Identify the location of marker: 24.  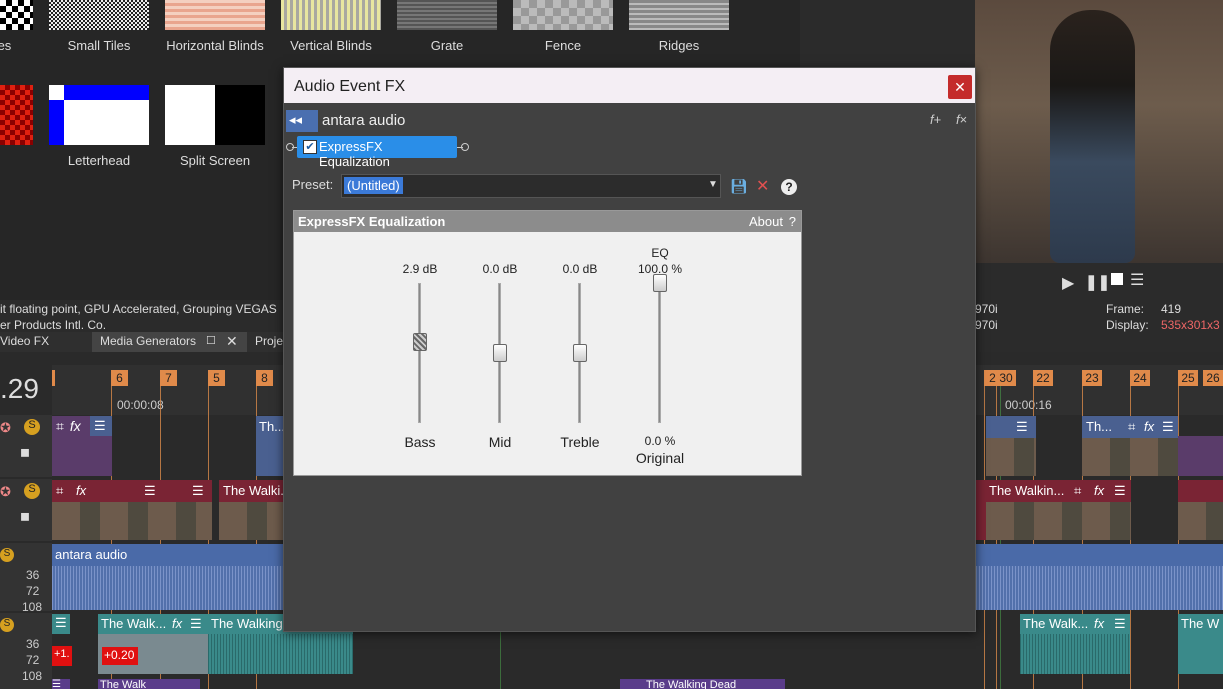
(1140, 378).